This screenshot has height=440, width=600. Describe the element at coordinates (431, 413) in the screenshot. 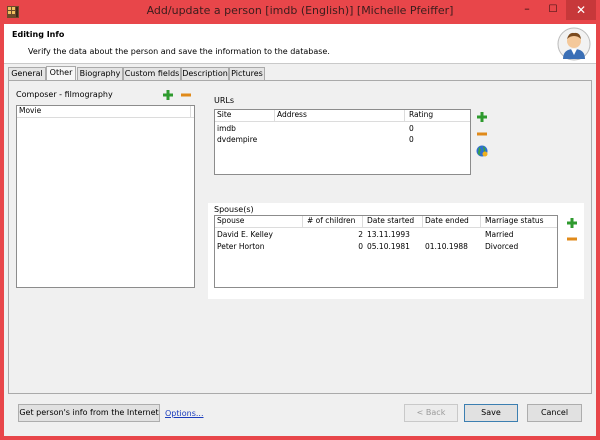

I see `back-button: < Back` at that location.